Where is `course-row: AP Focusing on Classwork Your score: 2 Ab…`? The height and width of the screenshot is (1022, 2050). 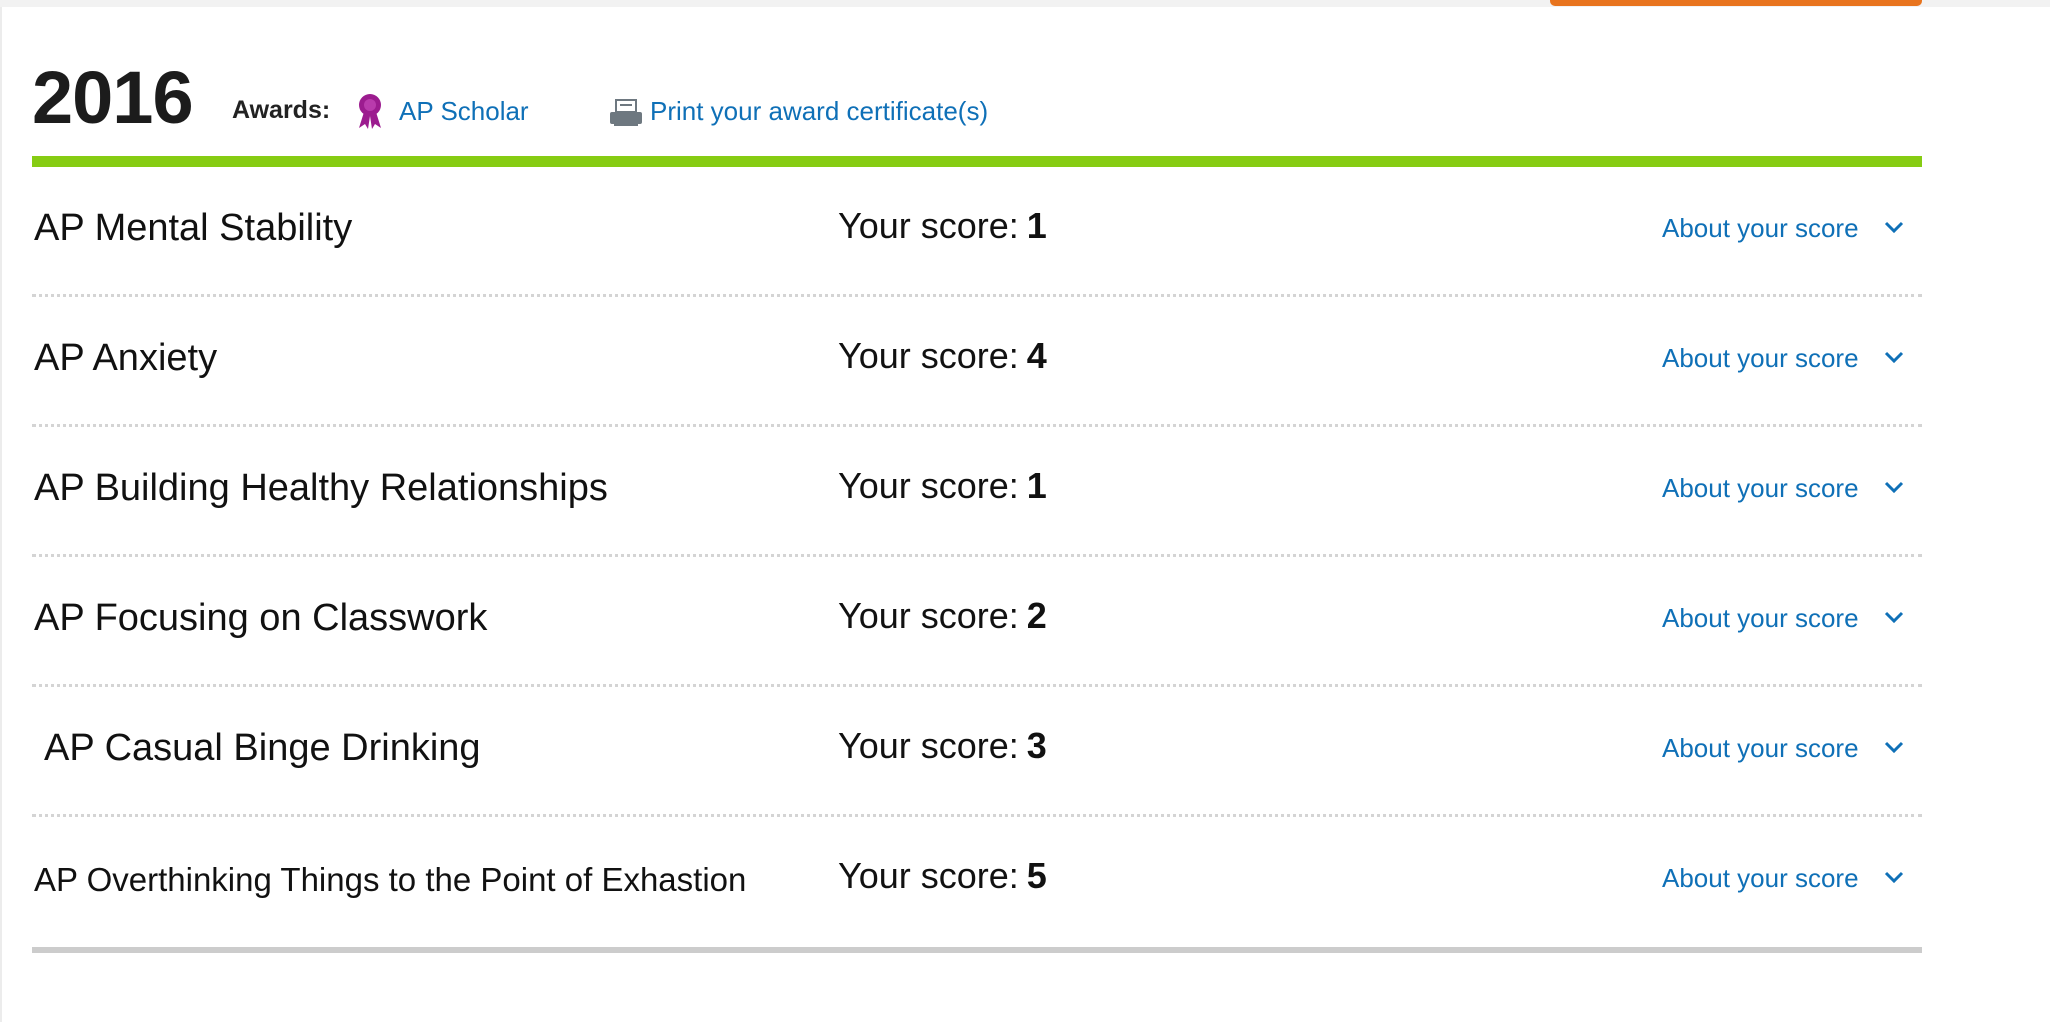 course-row: AP Focusing on Classwork Your score: 2 Ab… is located at coordinates (977, 622).